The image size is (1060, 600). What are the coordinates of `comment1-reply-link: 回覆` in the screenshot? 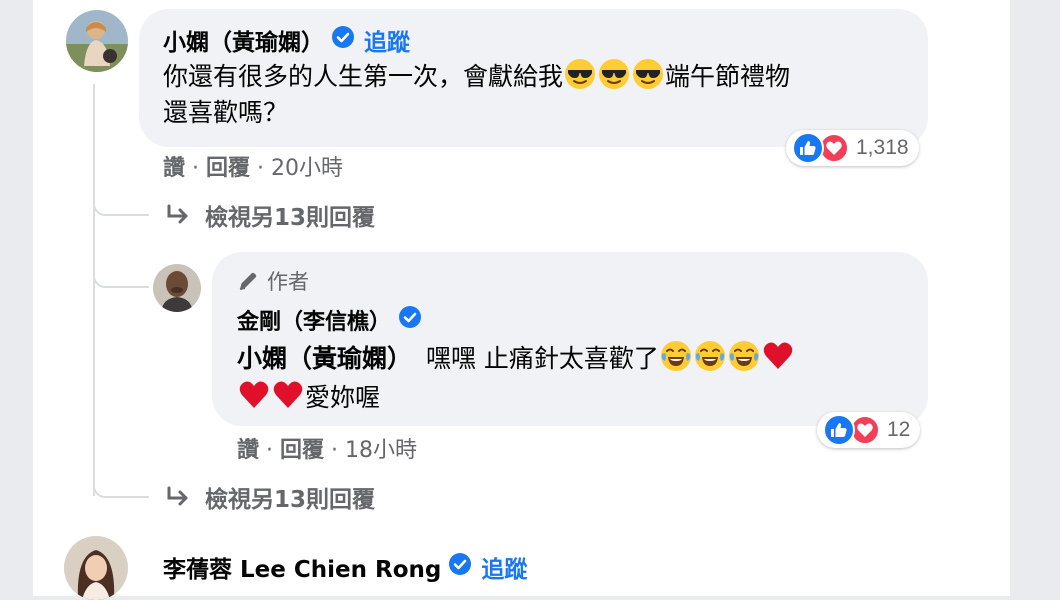 It's located at (228, 168).